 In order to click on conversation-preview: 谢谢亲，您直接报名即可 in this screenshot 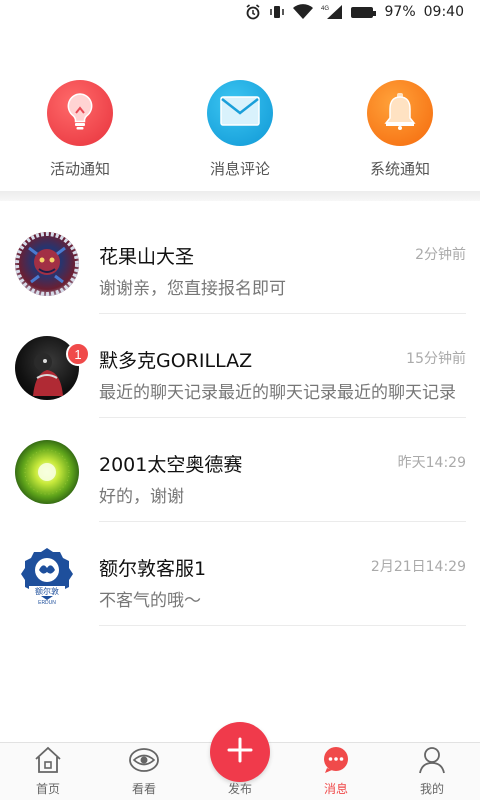, I will do `click(192, 289)`.